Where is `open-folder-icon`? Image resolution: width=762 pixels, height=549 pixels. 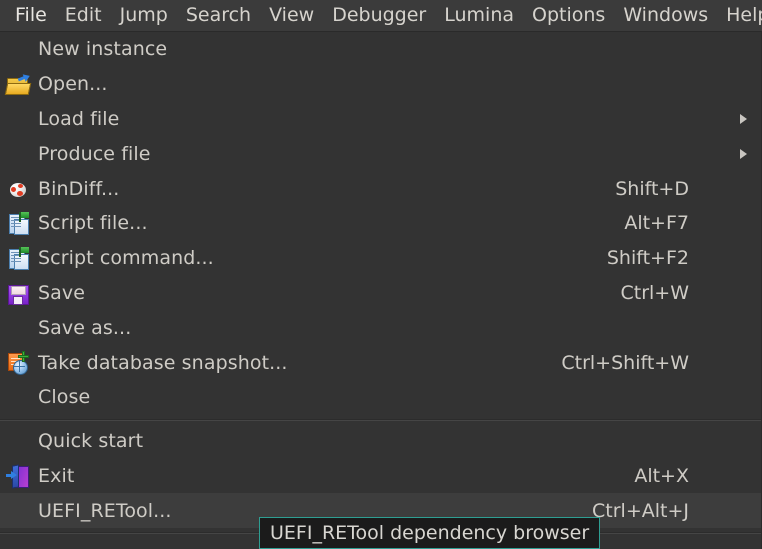
open-folder-icon is located at coordinates (18, 84).